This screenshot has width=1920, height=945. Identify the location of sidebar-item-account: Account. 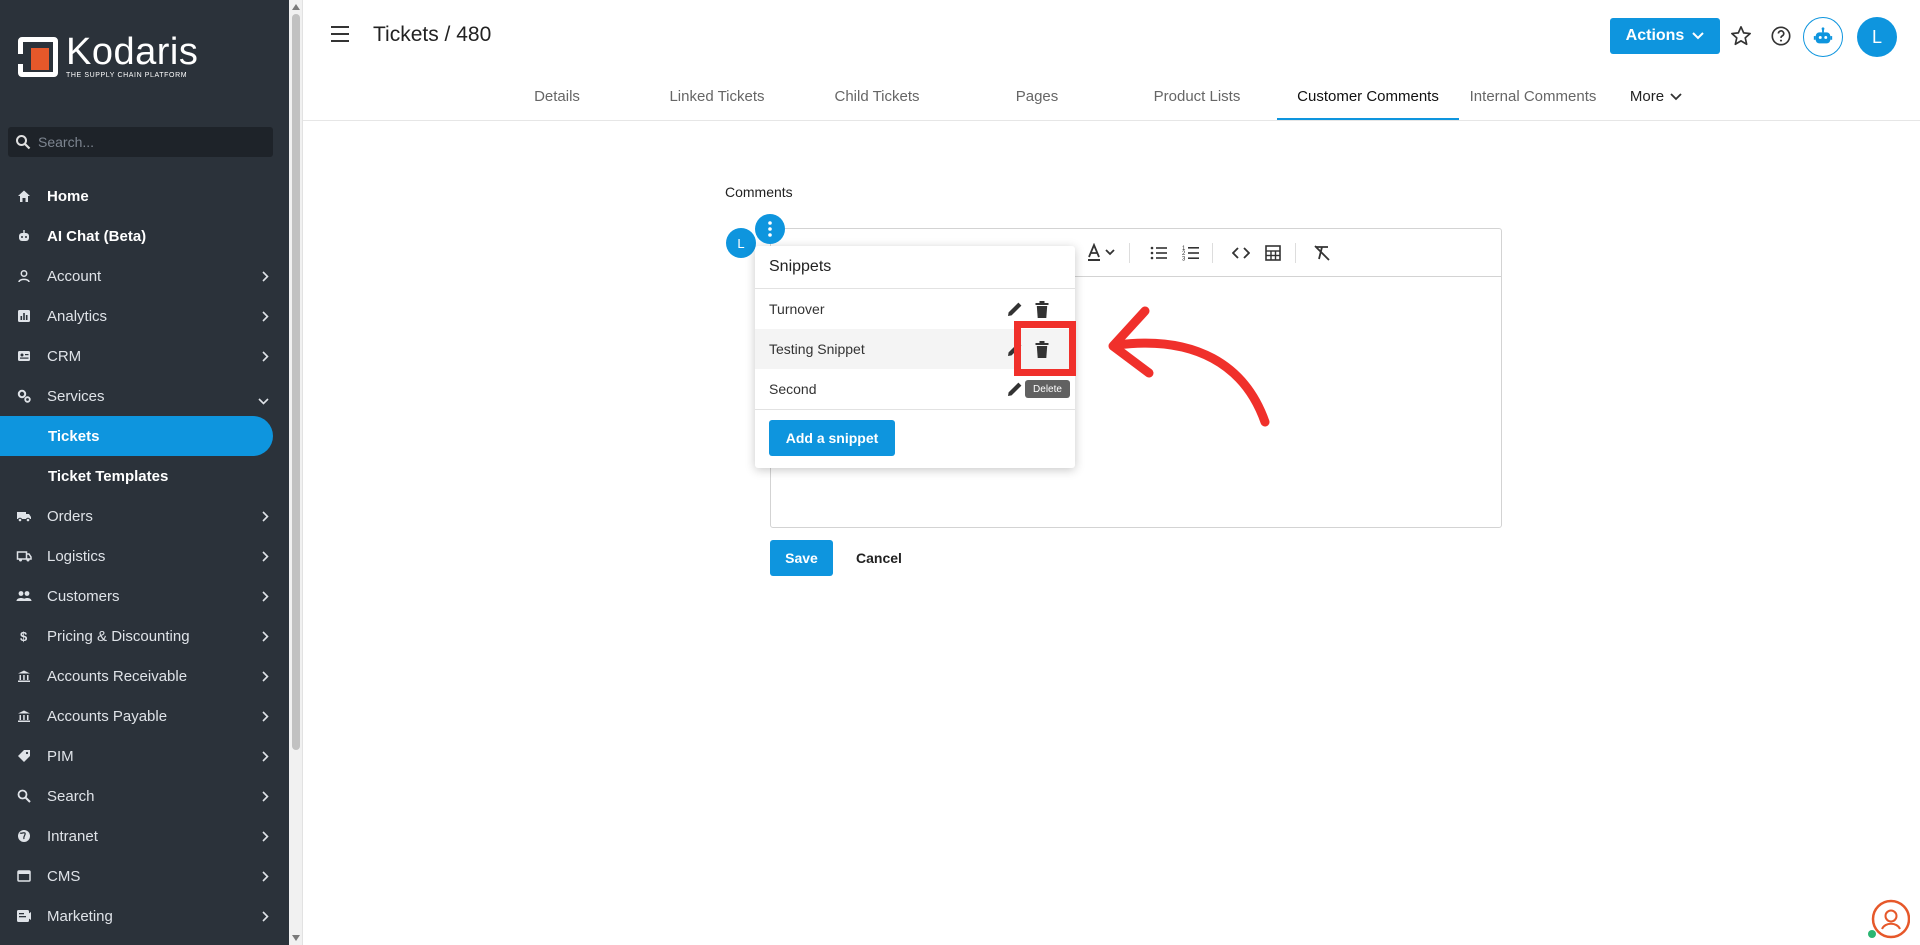
(144, 276).